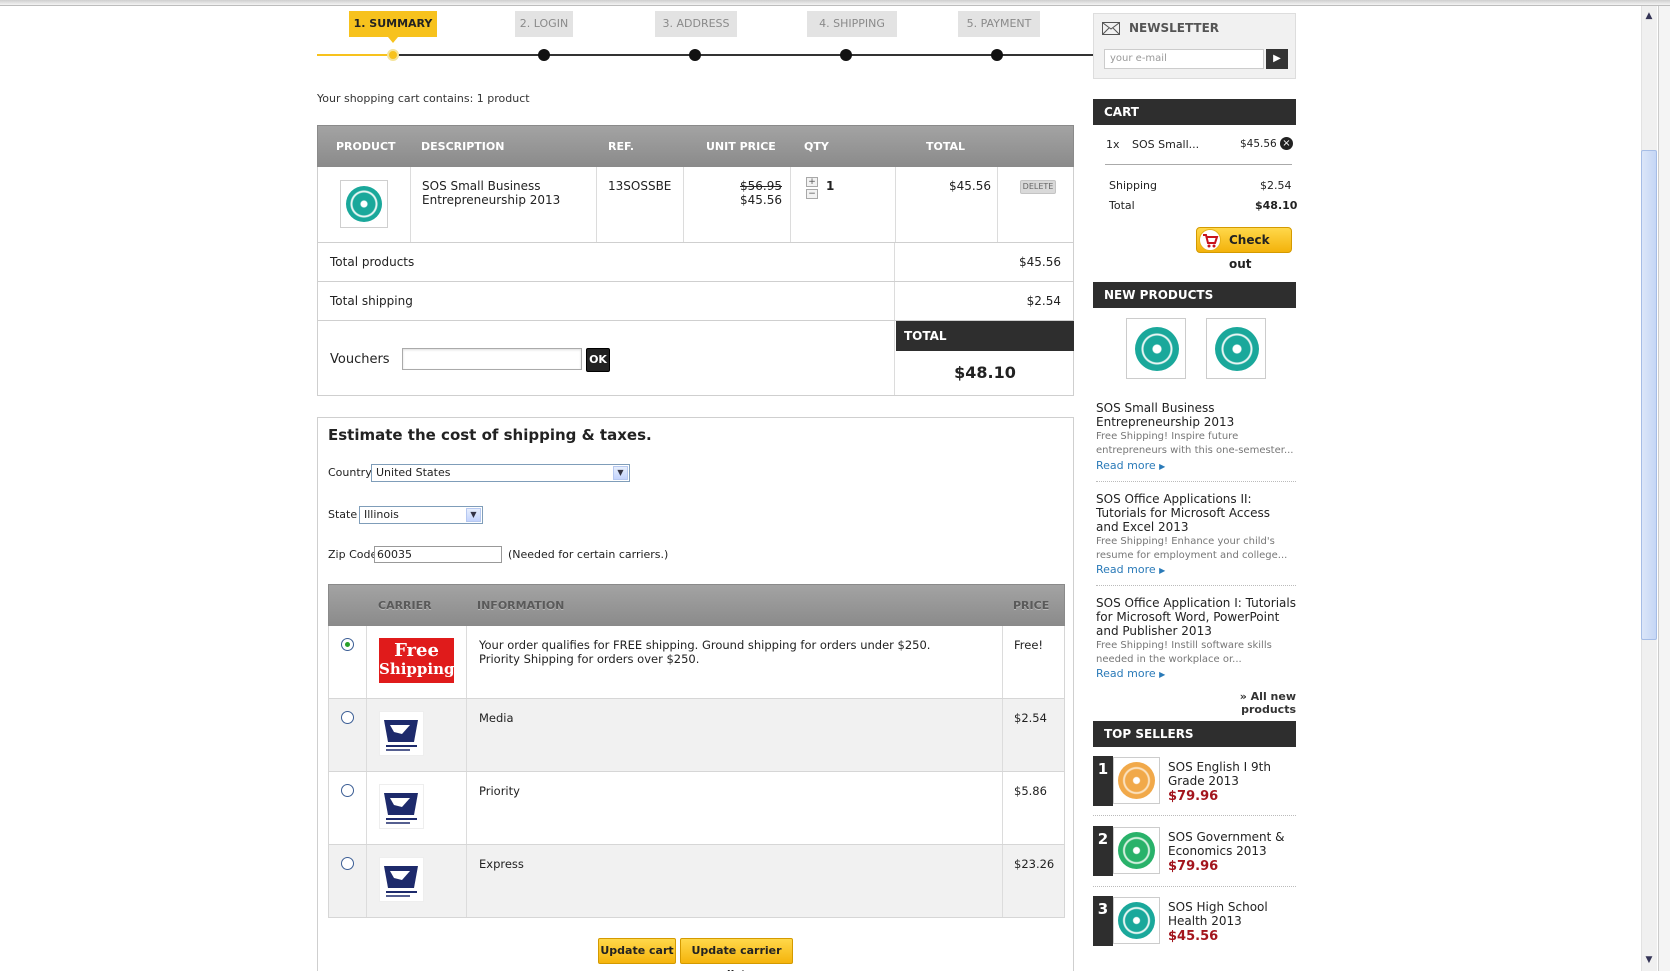  I want to click on col-carrier: CARRIER, so click(405, 605).